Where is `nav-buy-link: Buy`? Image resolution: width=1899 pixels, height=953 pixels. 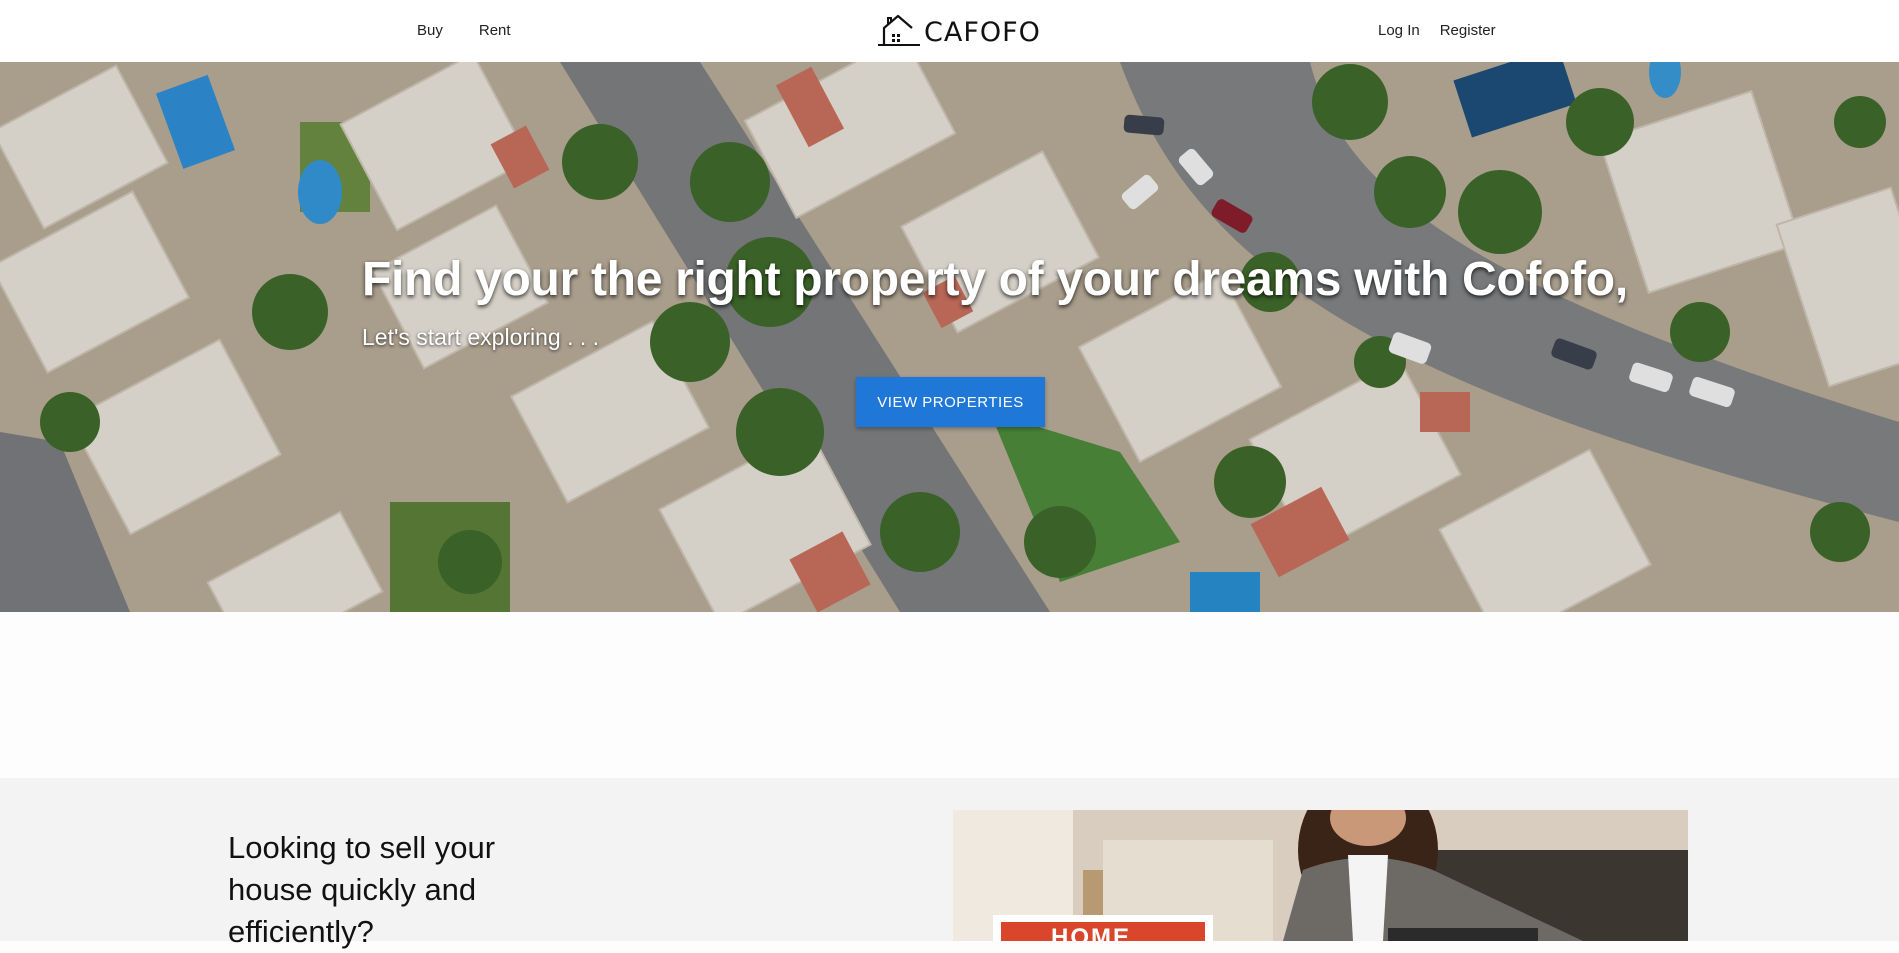
nav-buy-link: Buy is located at coordinates (430, 30).